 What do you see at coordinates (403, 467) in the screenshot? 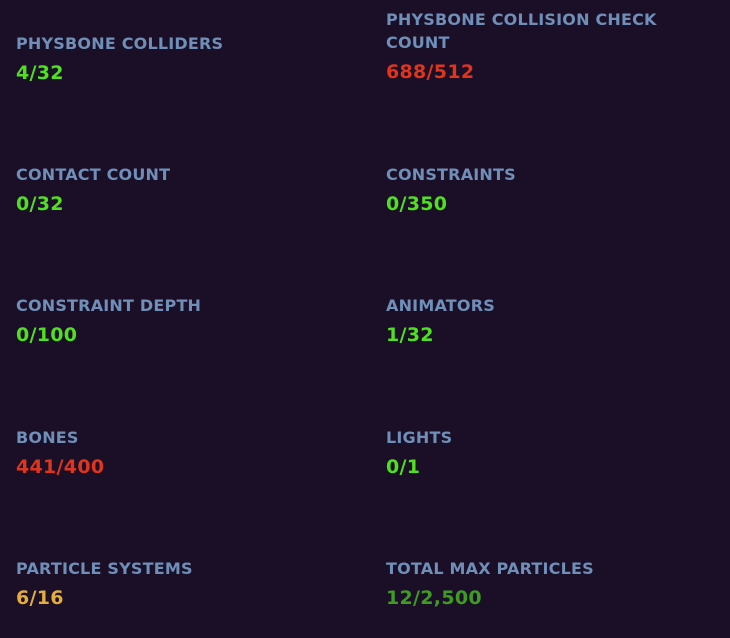
I see `stat-value: 0/1` at bounding box center [403, 467].